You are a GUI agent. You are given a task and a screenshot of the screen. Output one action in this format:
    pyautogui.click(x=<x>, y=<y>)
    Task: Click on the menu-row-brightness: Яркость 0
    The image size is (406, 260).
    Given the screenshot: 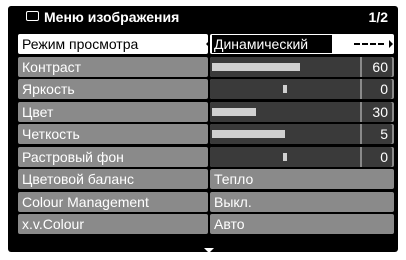 What is the action you would take?
    pyautogui.click(x=206, y=89)
    